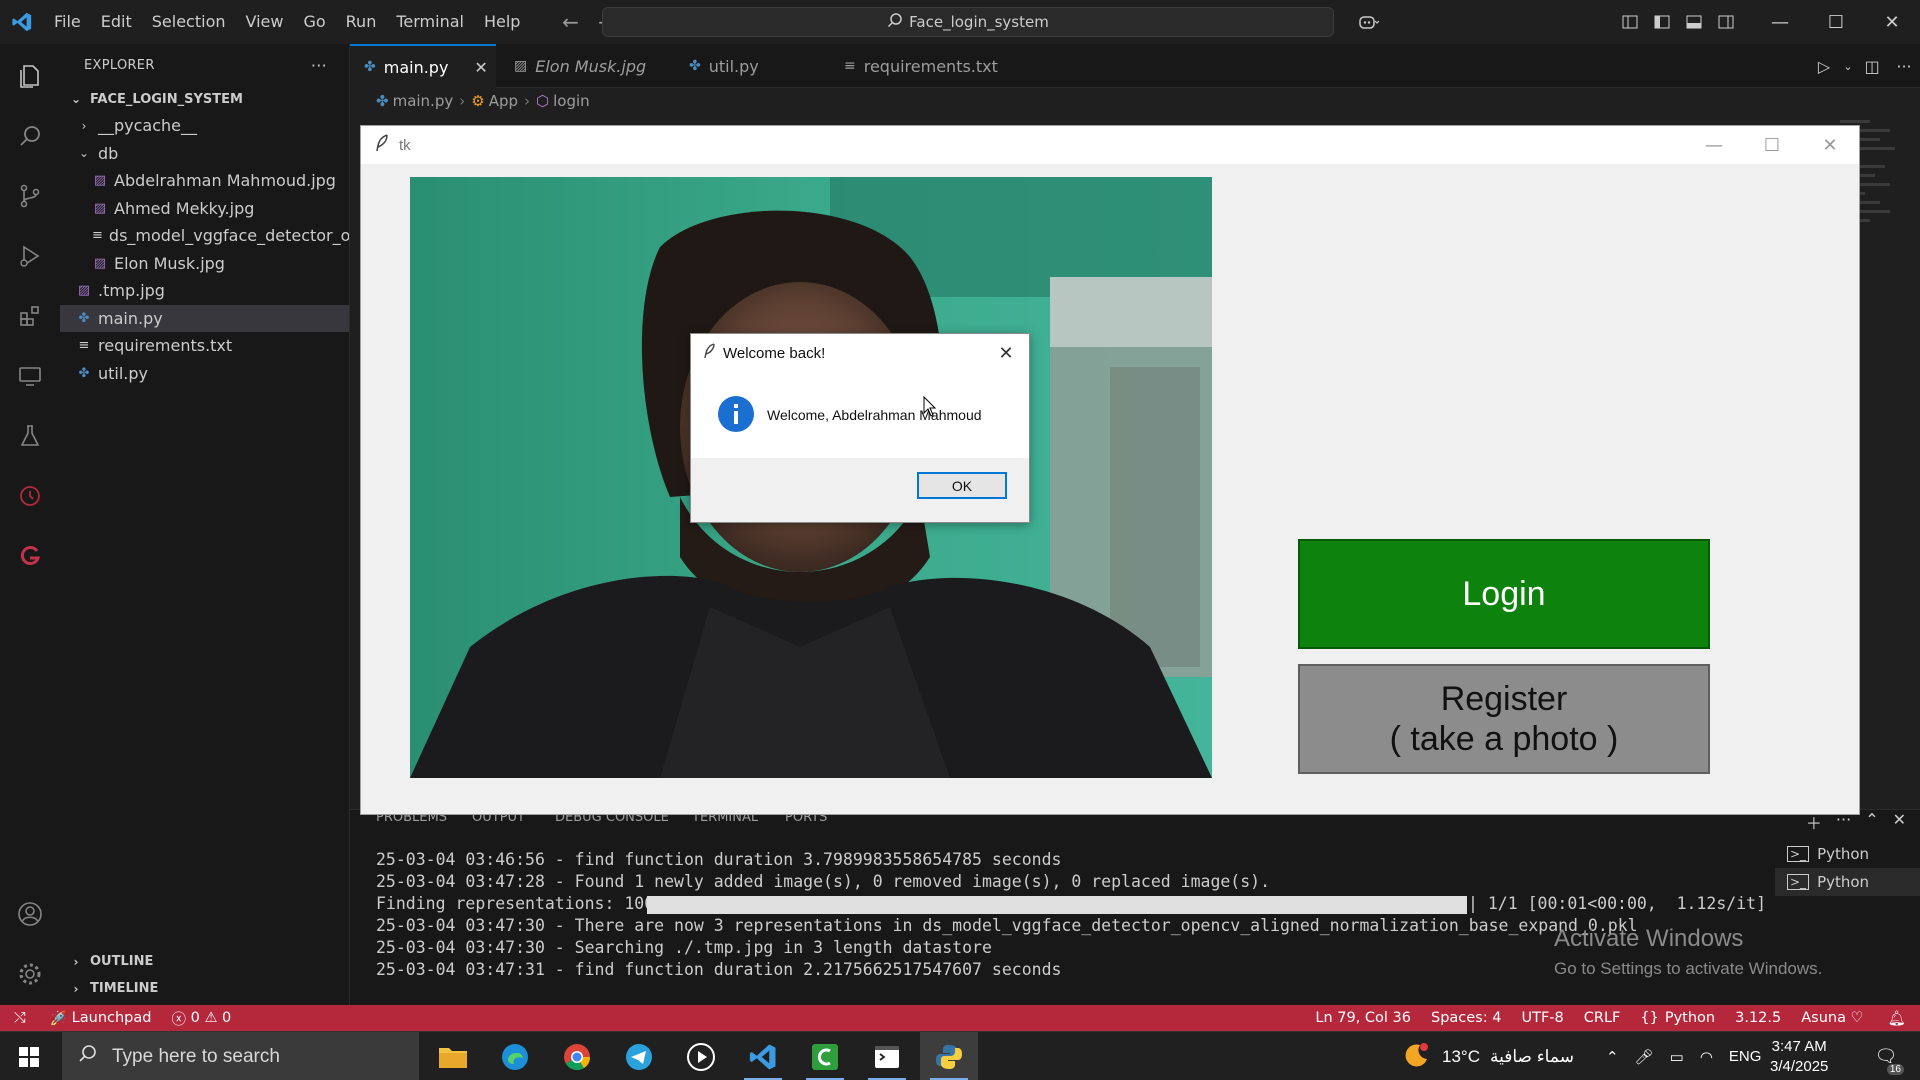 This screenshot has height=1080, width=1920. Describe the element at coordinates (502, 22) in the screenshot. I see `menu-help: Help` at that location.